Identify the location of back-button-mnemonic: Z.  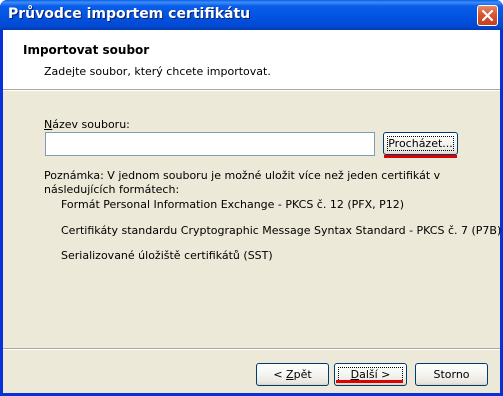
(290, 374).